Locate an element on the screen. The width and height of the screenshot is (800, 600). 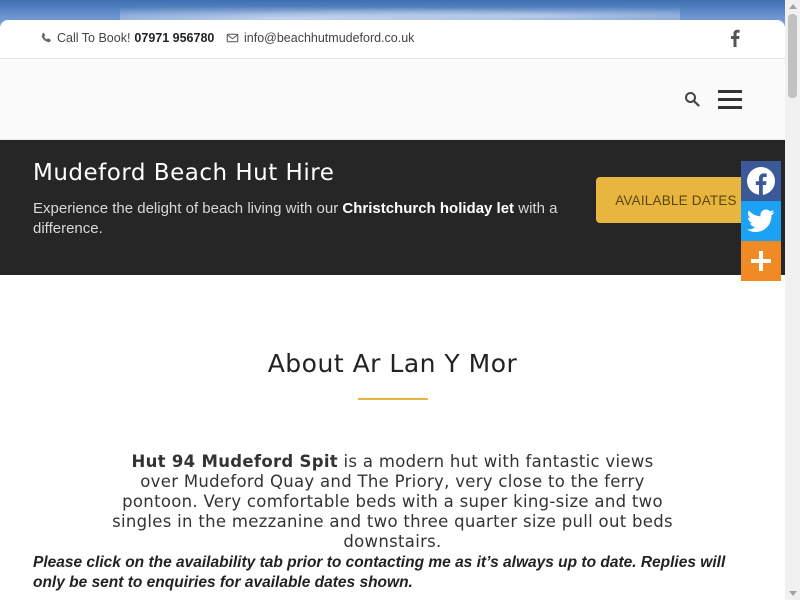
page-scrollbar is located at coordinates (792, 300).